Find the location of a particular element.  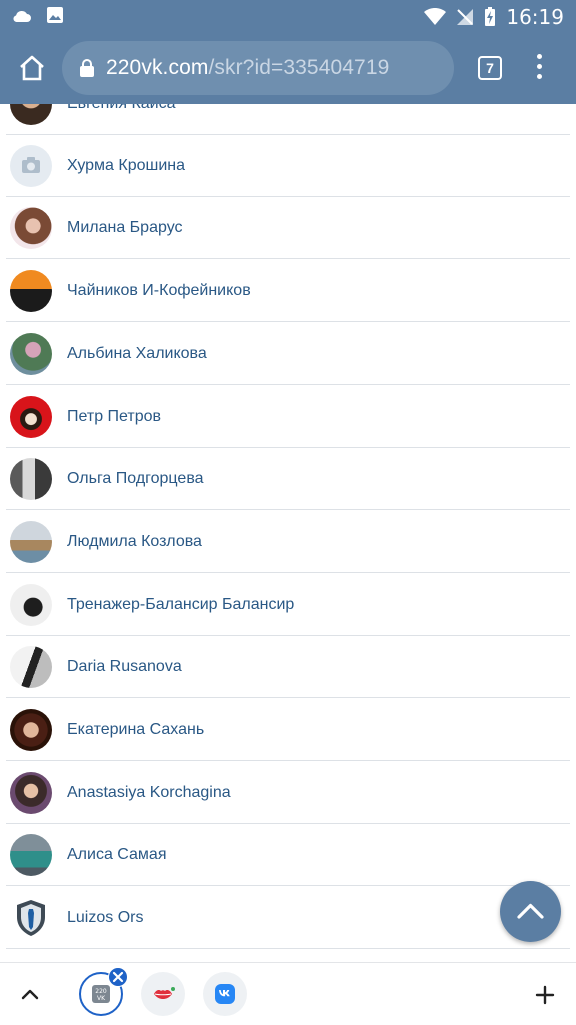

close-badge-icon is located at coordinates (118, 977).